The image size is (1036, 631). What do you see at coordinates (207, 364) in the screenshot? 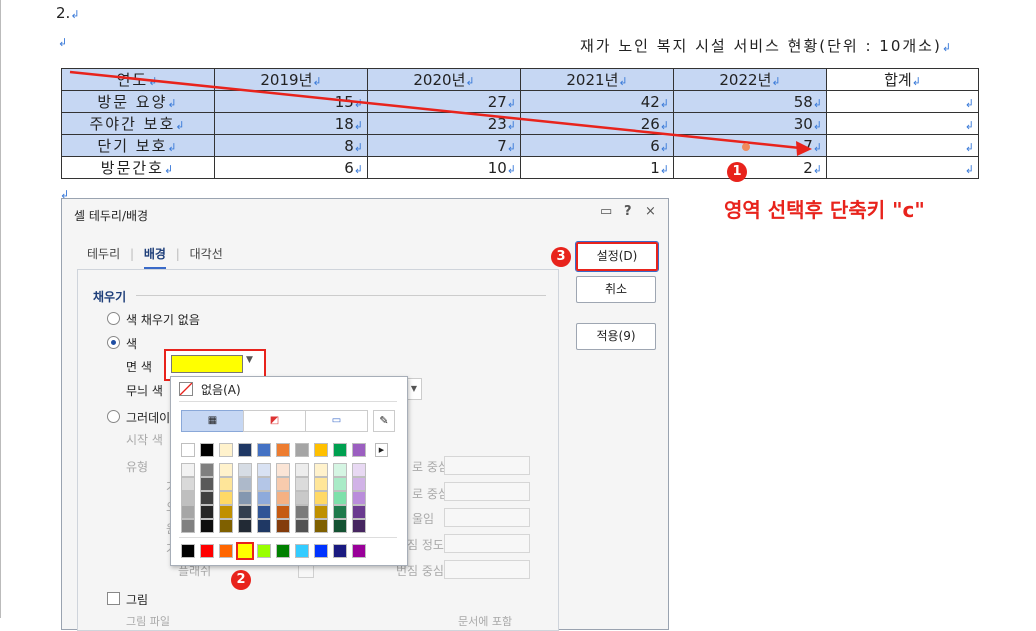
I see `face-color-swatch` at bounding box center [207, 364].